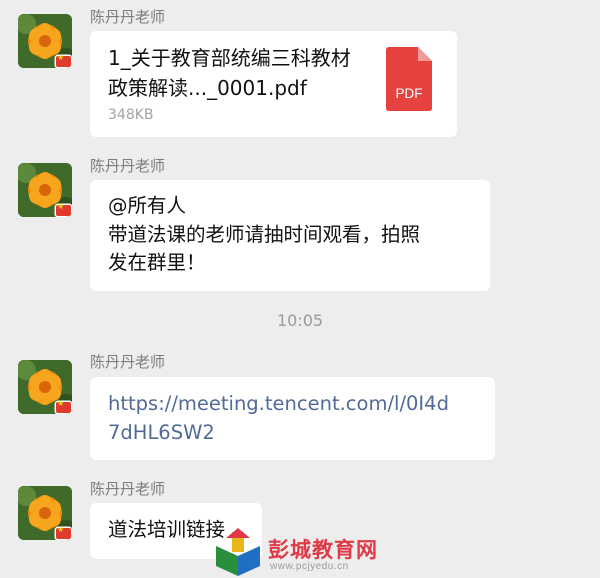  What do you see at coordinates (157, 262) in the screenshot?
I see `message-line: 发在群里！` at bounding box center [157, 262].